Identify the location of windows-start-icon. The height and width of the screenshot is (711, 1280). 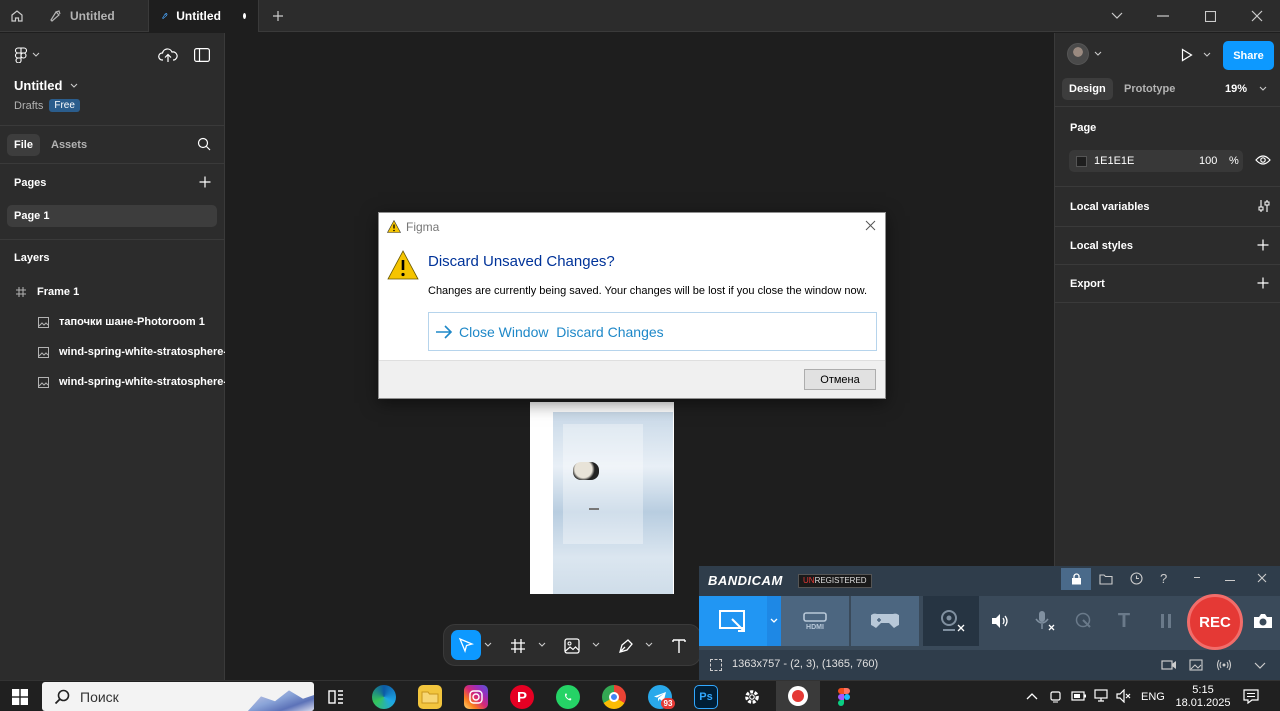
(20, 697).